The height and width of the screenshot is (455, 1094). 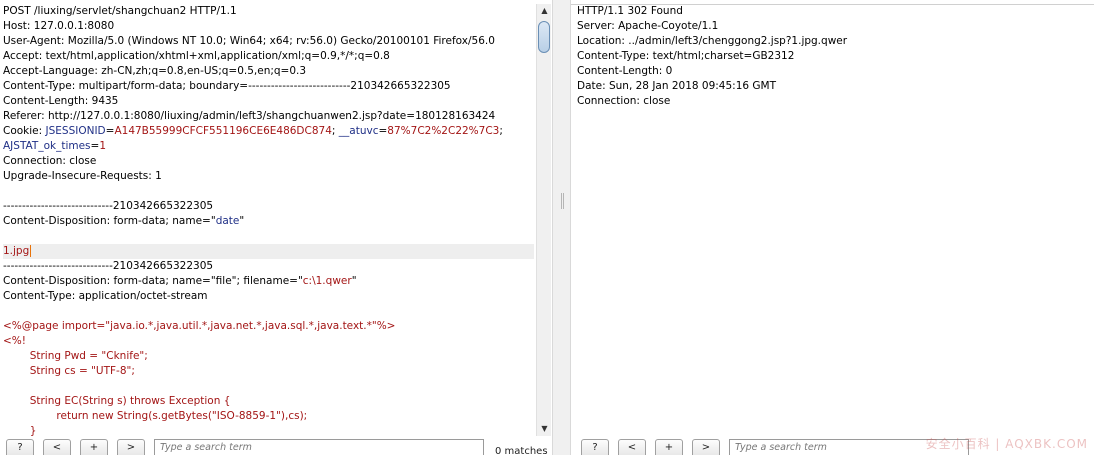 I want to click on request-line: 1.jpg, so click(x=268, y=251).